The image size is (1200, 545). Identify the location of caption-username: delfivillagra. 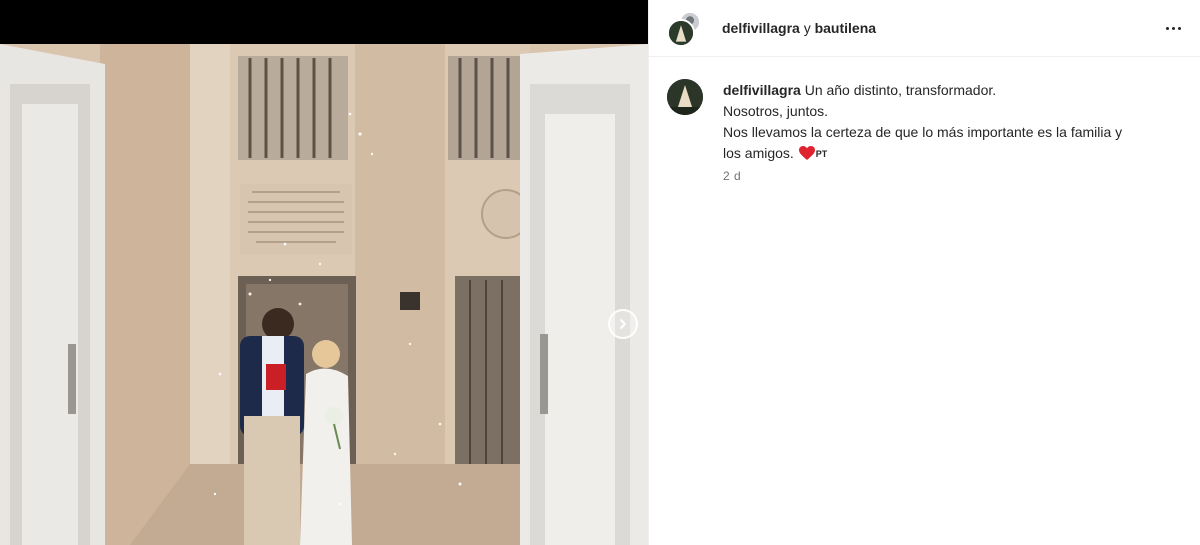
(762, 90).